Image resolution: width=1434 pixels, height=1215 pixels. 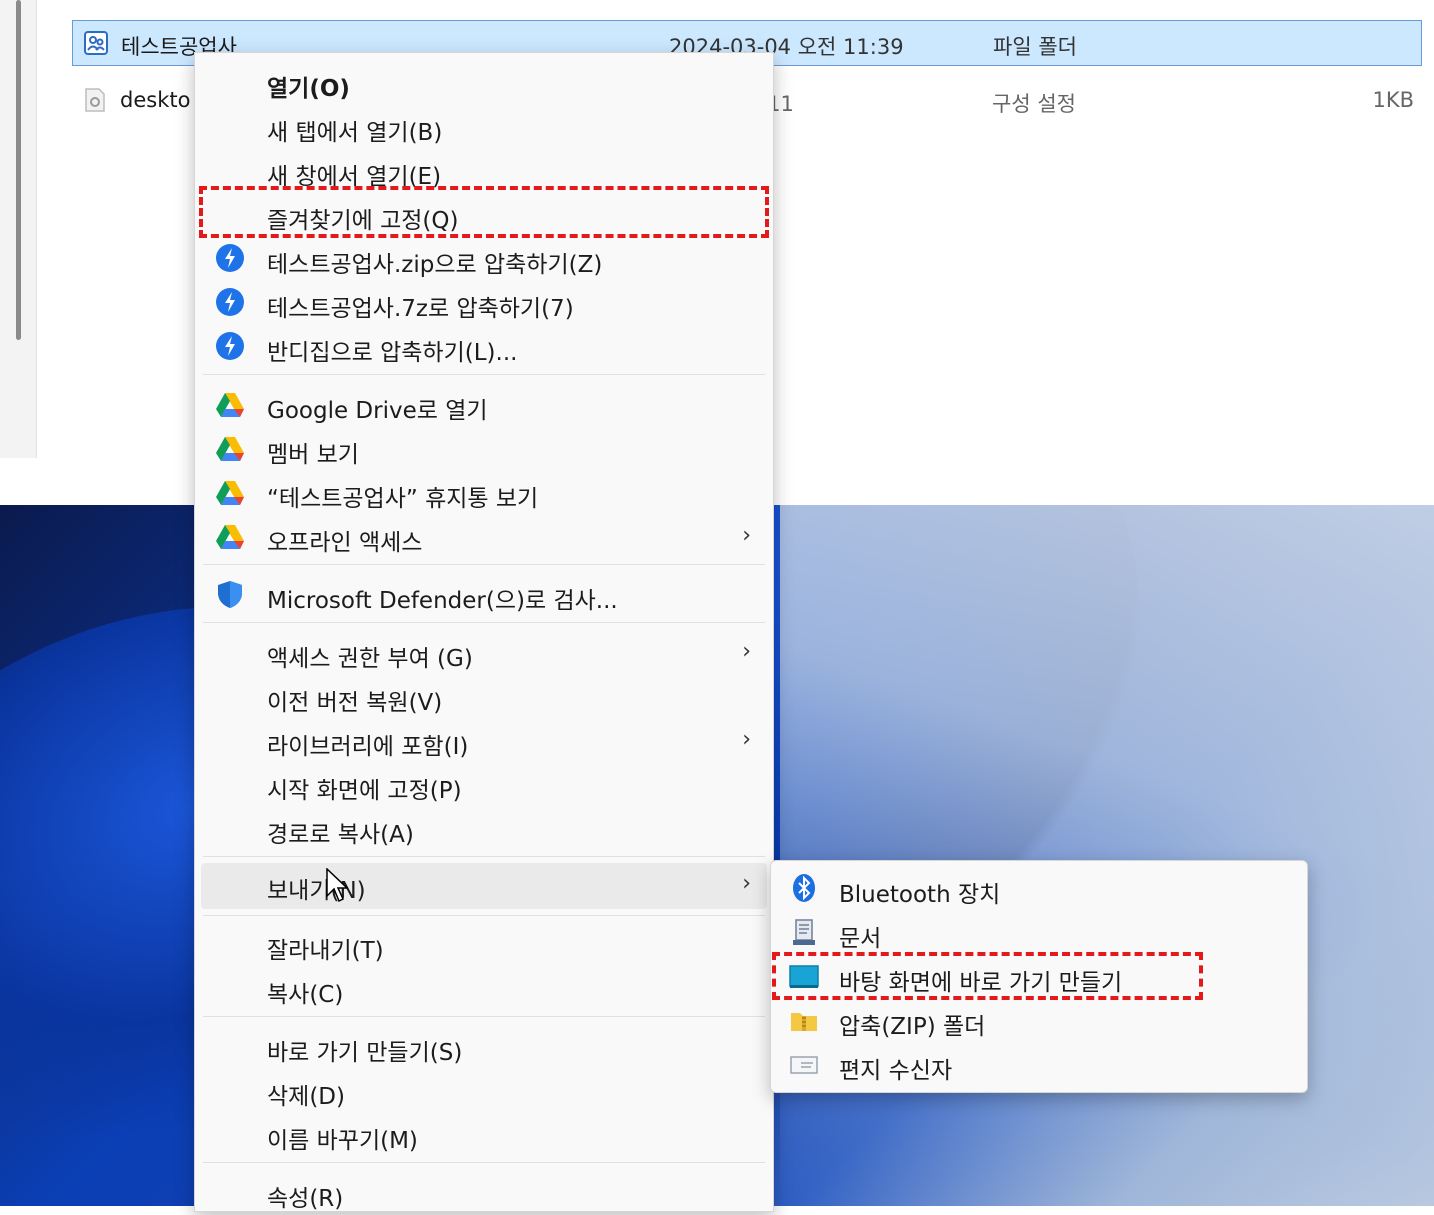 What do you see at coordinates (484, 1091) in the screenshot?
I see `menu-item-delete: 삭제(D)` at bounding box center [484, 1091].